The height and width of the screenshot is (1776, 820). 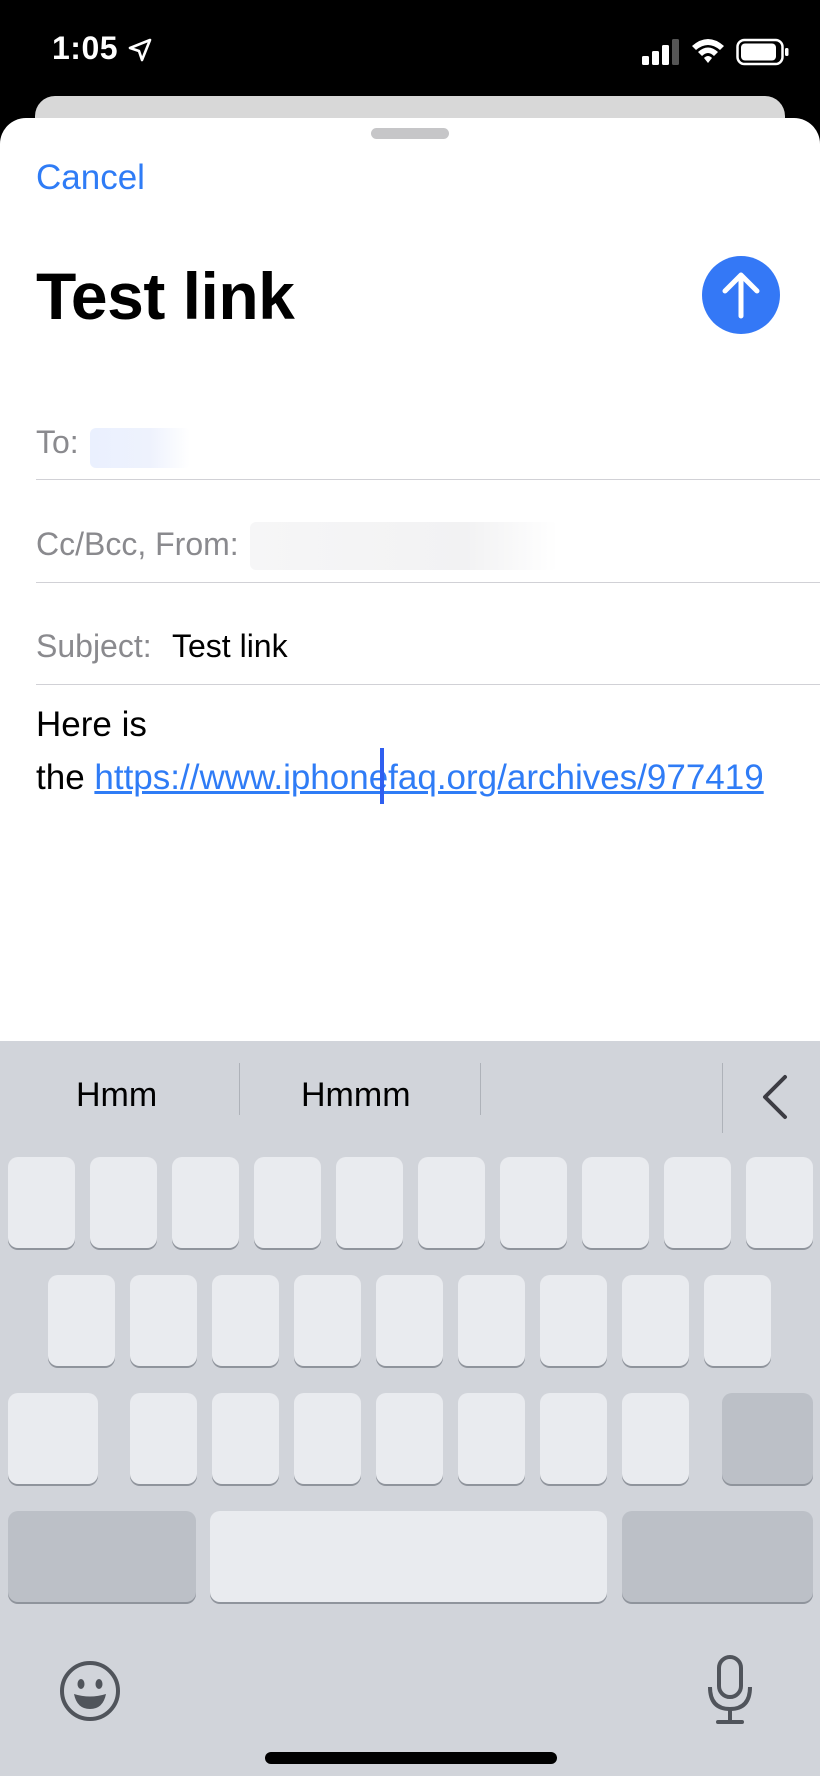 What do you see at coordinates (410, 50) in the screenshot?
I see `status-bar: 1:05` at bounding box center [410, 50].